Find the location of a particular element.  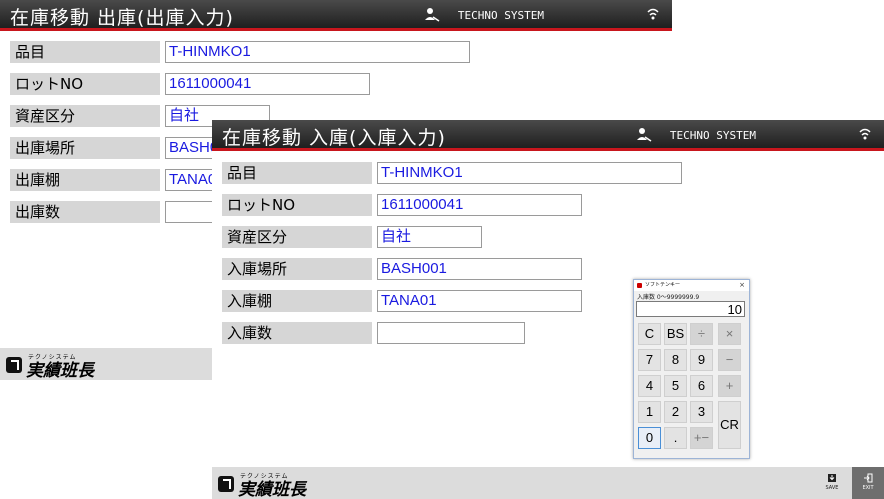

key-7: 7 is located at coordinates (649, 360).